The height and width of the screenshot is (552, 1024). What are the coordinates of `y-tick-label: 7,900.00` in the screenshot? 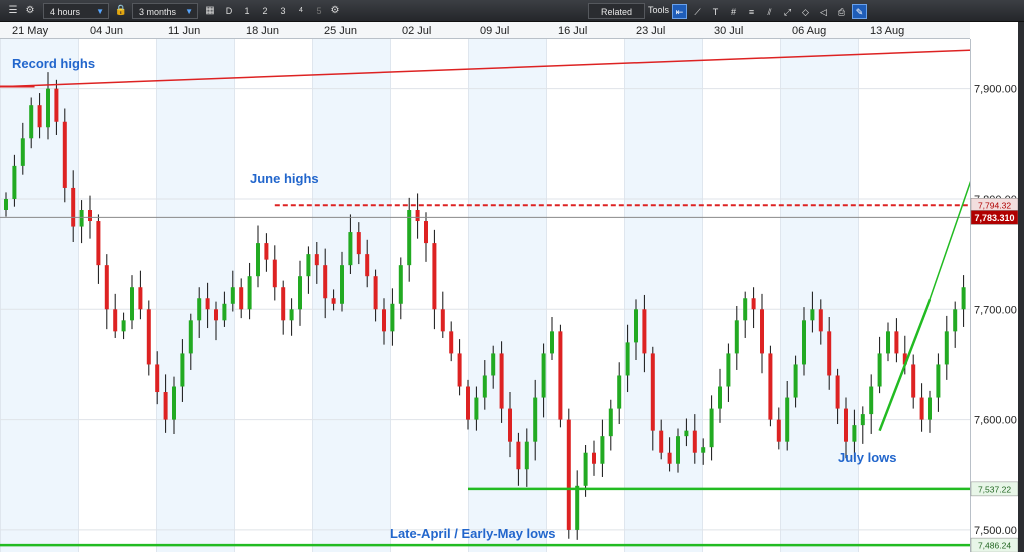 It's located at (995, 90).